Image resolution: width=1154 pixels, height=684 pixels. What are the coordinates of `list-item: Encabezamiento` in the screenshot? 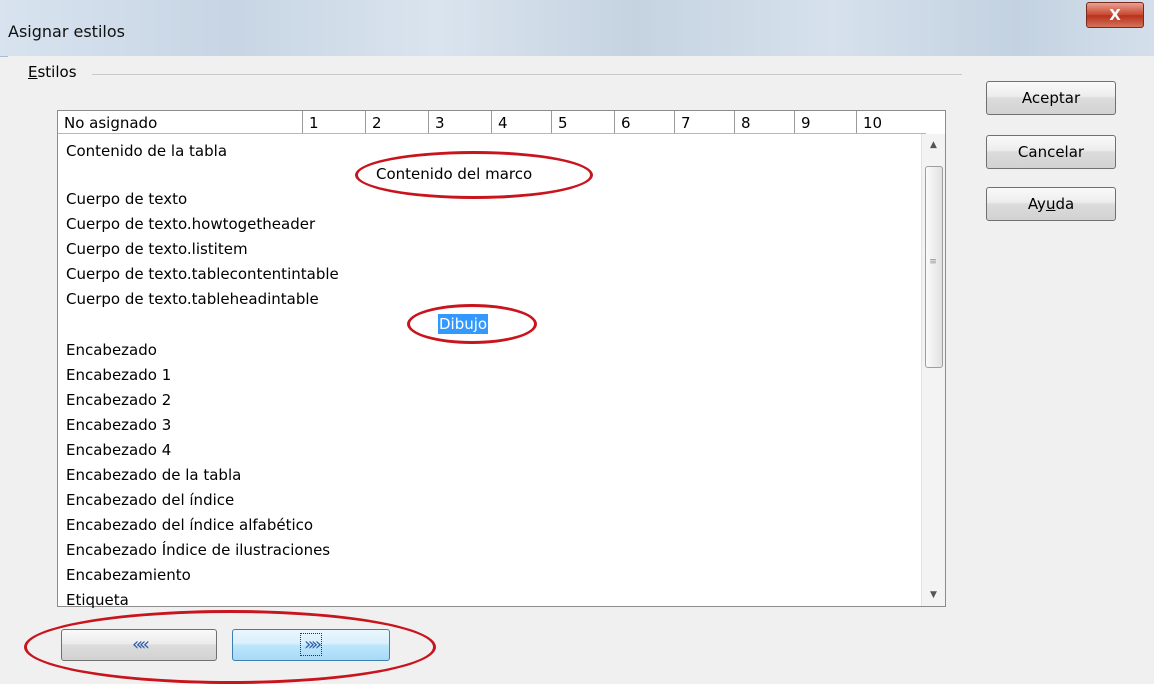 It's located at (128, 575).